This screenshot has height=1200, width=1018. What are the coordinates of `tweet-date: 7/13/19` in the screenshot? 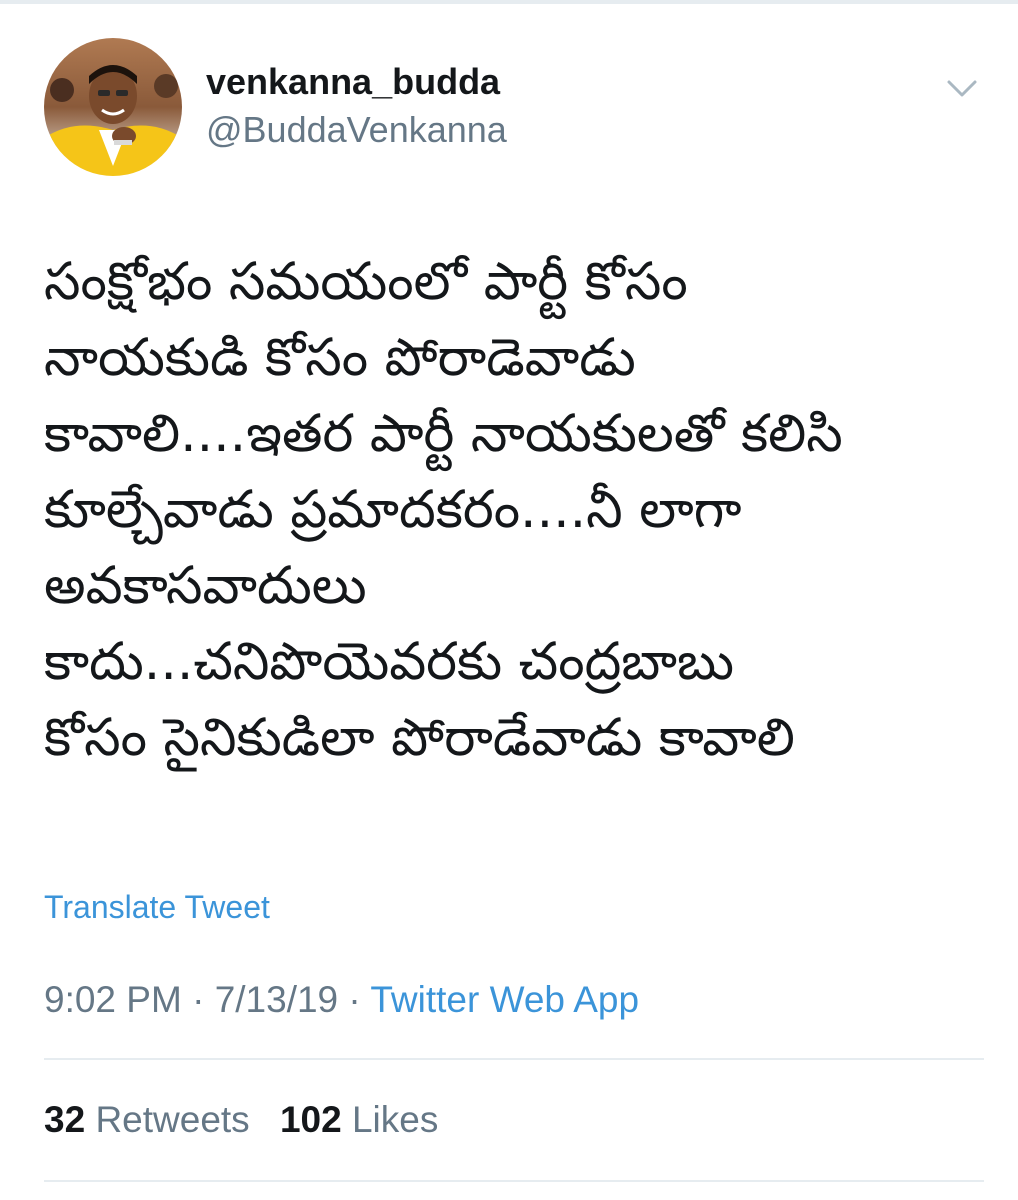 It's located at (276, 999).